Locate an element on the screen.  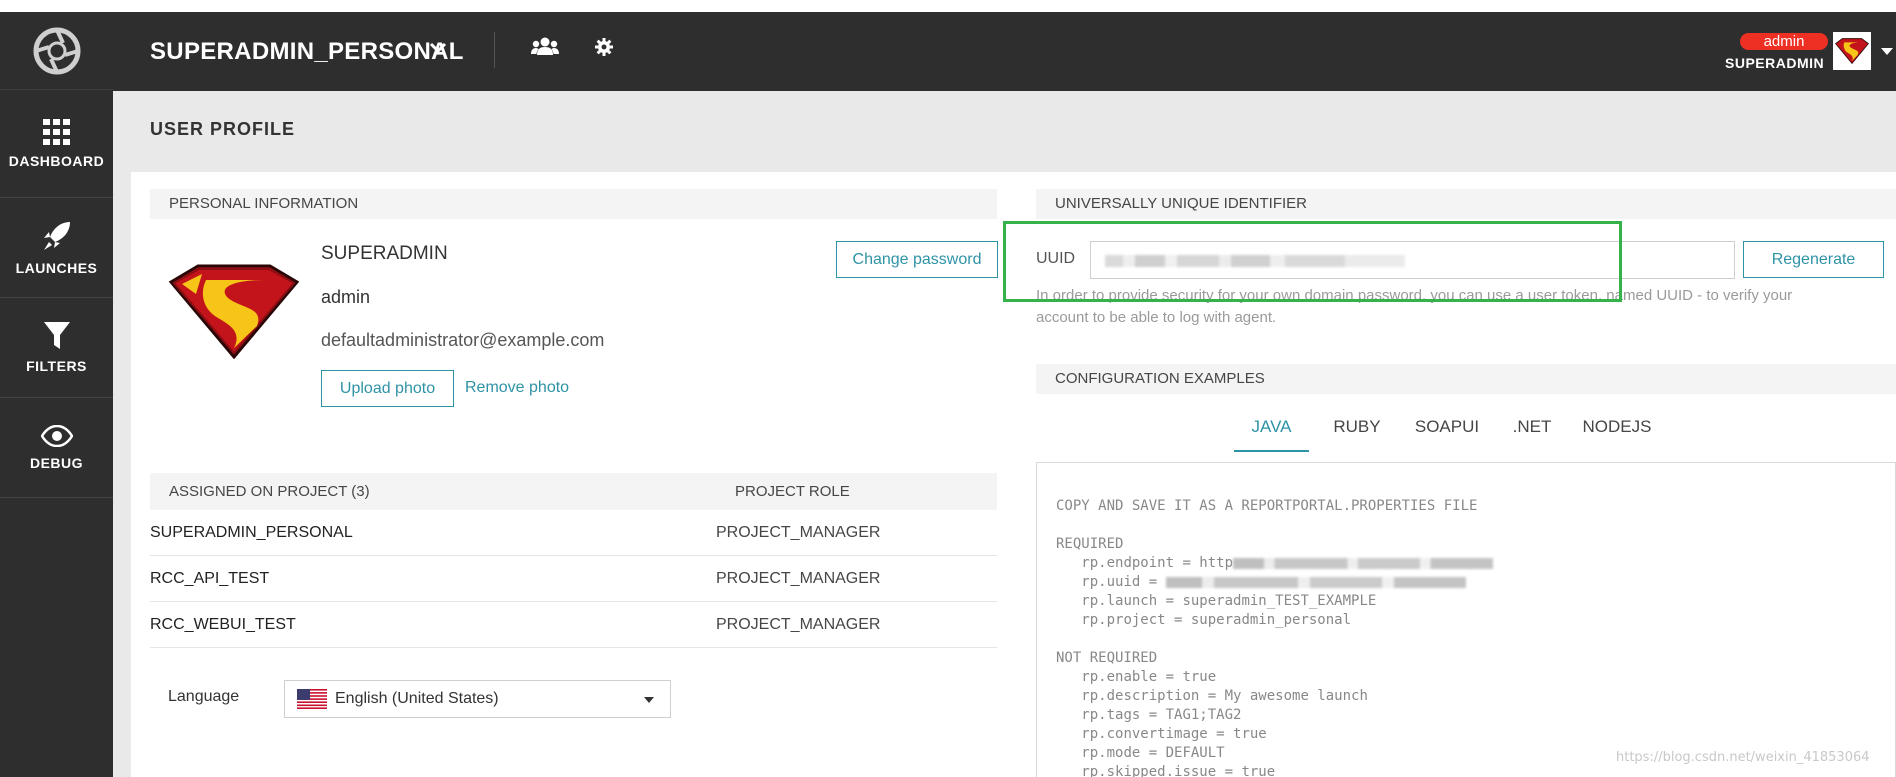
code-description-line: rp.description = My awesome launch is located at coordinates (1224, 696).